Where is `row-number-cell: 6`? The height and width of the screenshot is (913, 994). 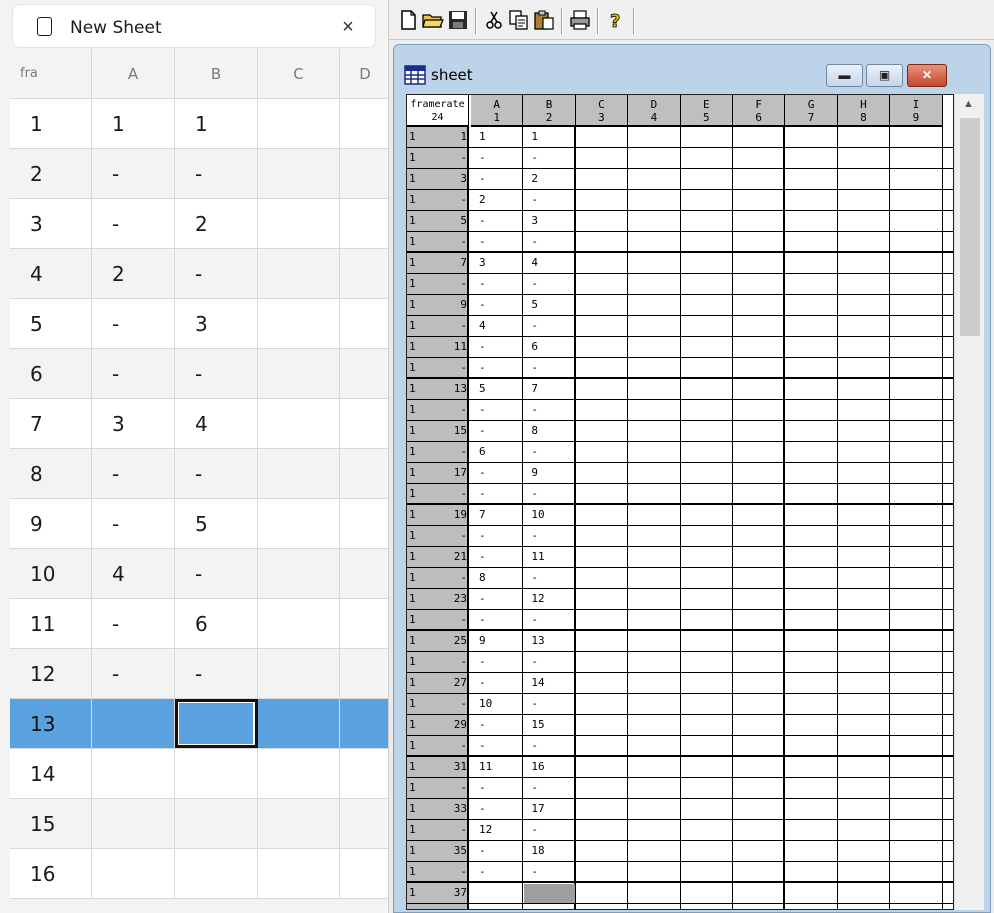
row-number-cell: 6 is located at coordinates (51, 373).